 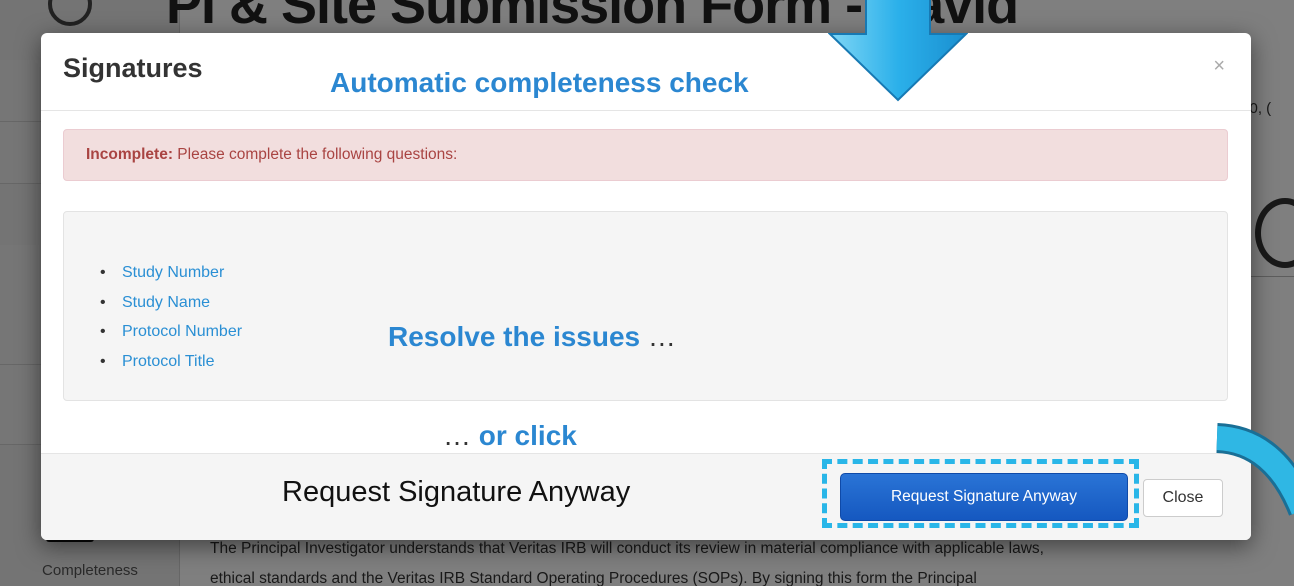 I want to click on close-icon: ×, so click(x=1219, y=66).